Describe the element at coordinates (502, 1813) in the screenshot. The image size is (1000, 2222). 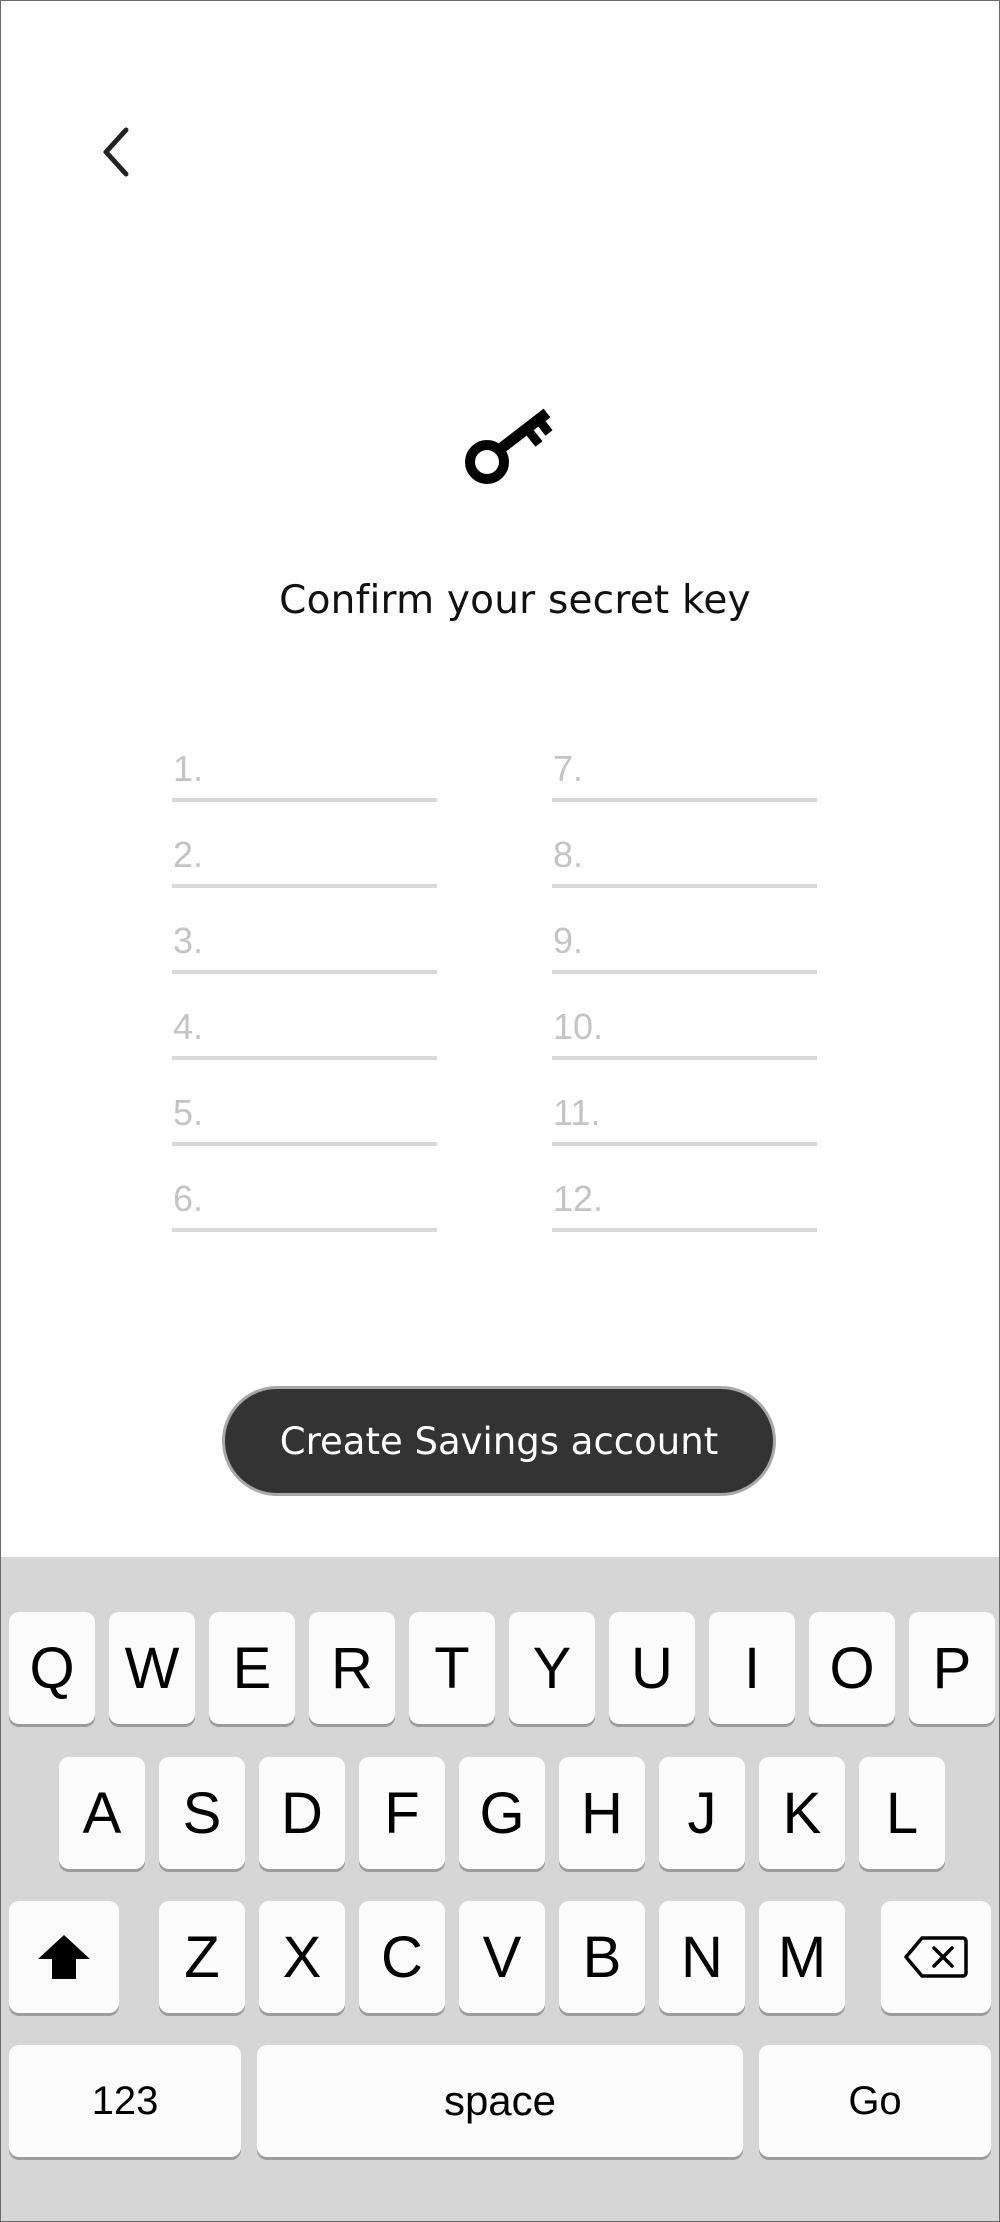
I see `key-g: G` at that location.